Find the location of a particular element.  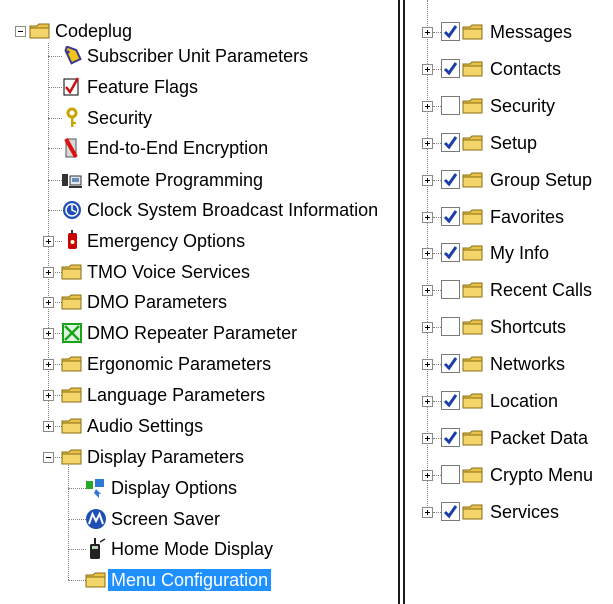

menu-item-security: Security is located at coordinates (522, 106).